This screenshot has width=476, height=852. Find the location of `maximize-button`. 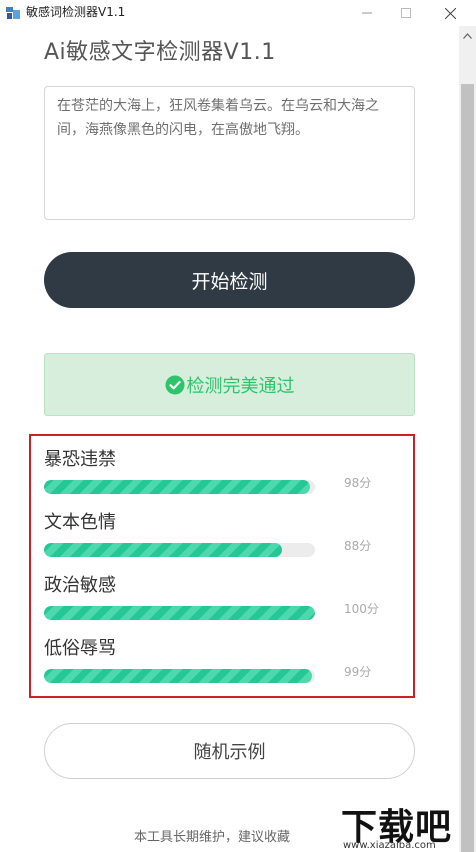

maximize-button is located at coordinates (406, 13).